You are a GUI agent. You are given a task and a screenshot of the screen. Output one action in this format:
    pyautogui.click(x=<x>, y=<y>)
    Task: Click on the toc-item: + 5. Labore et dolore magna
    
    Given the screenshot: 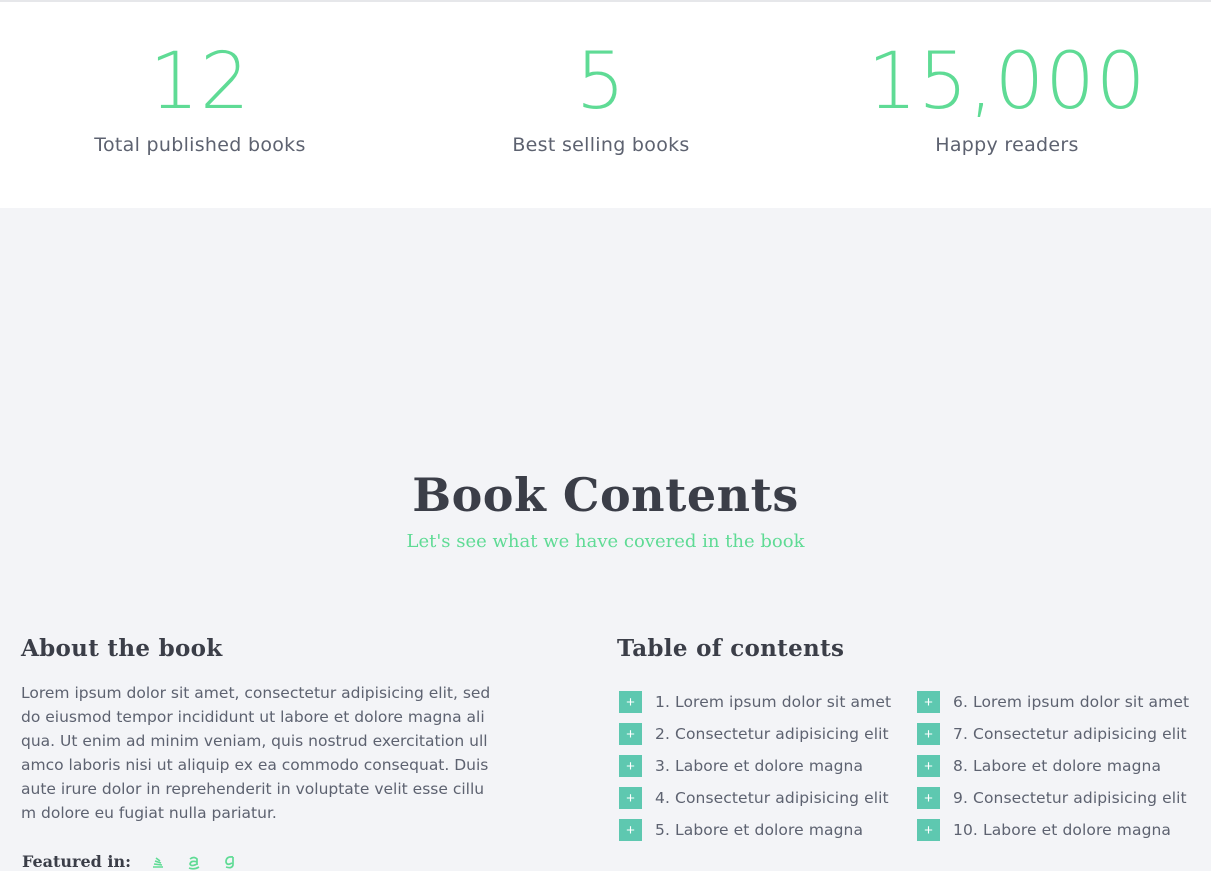 What is the action you would take?
    pyautogui.click(x=755, y=830)
    